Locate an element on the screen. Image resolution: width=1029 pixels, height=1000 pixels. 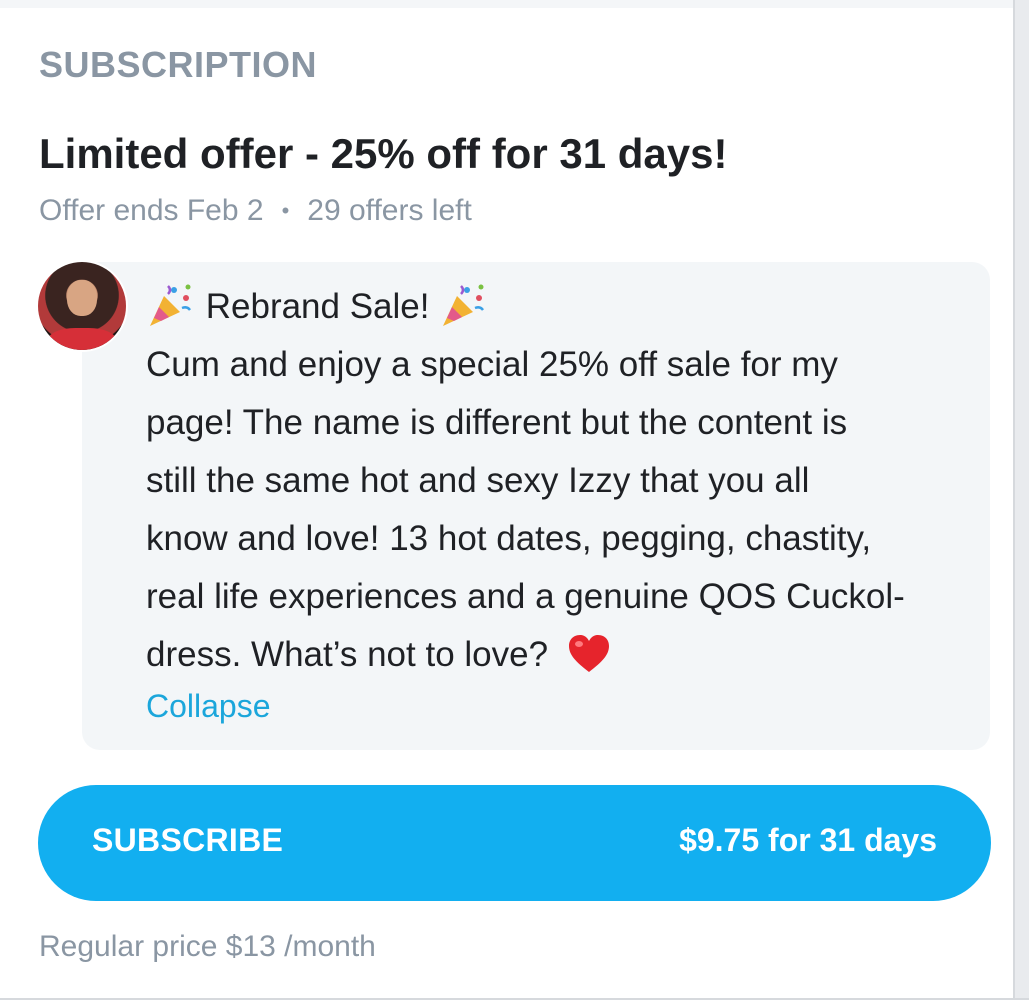
collapse-link: Collapse is located at coordinates (208, 706).